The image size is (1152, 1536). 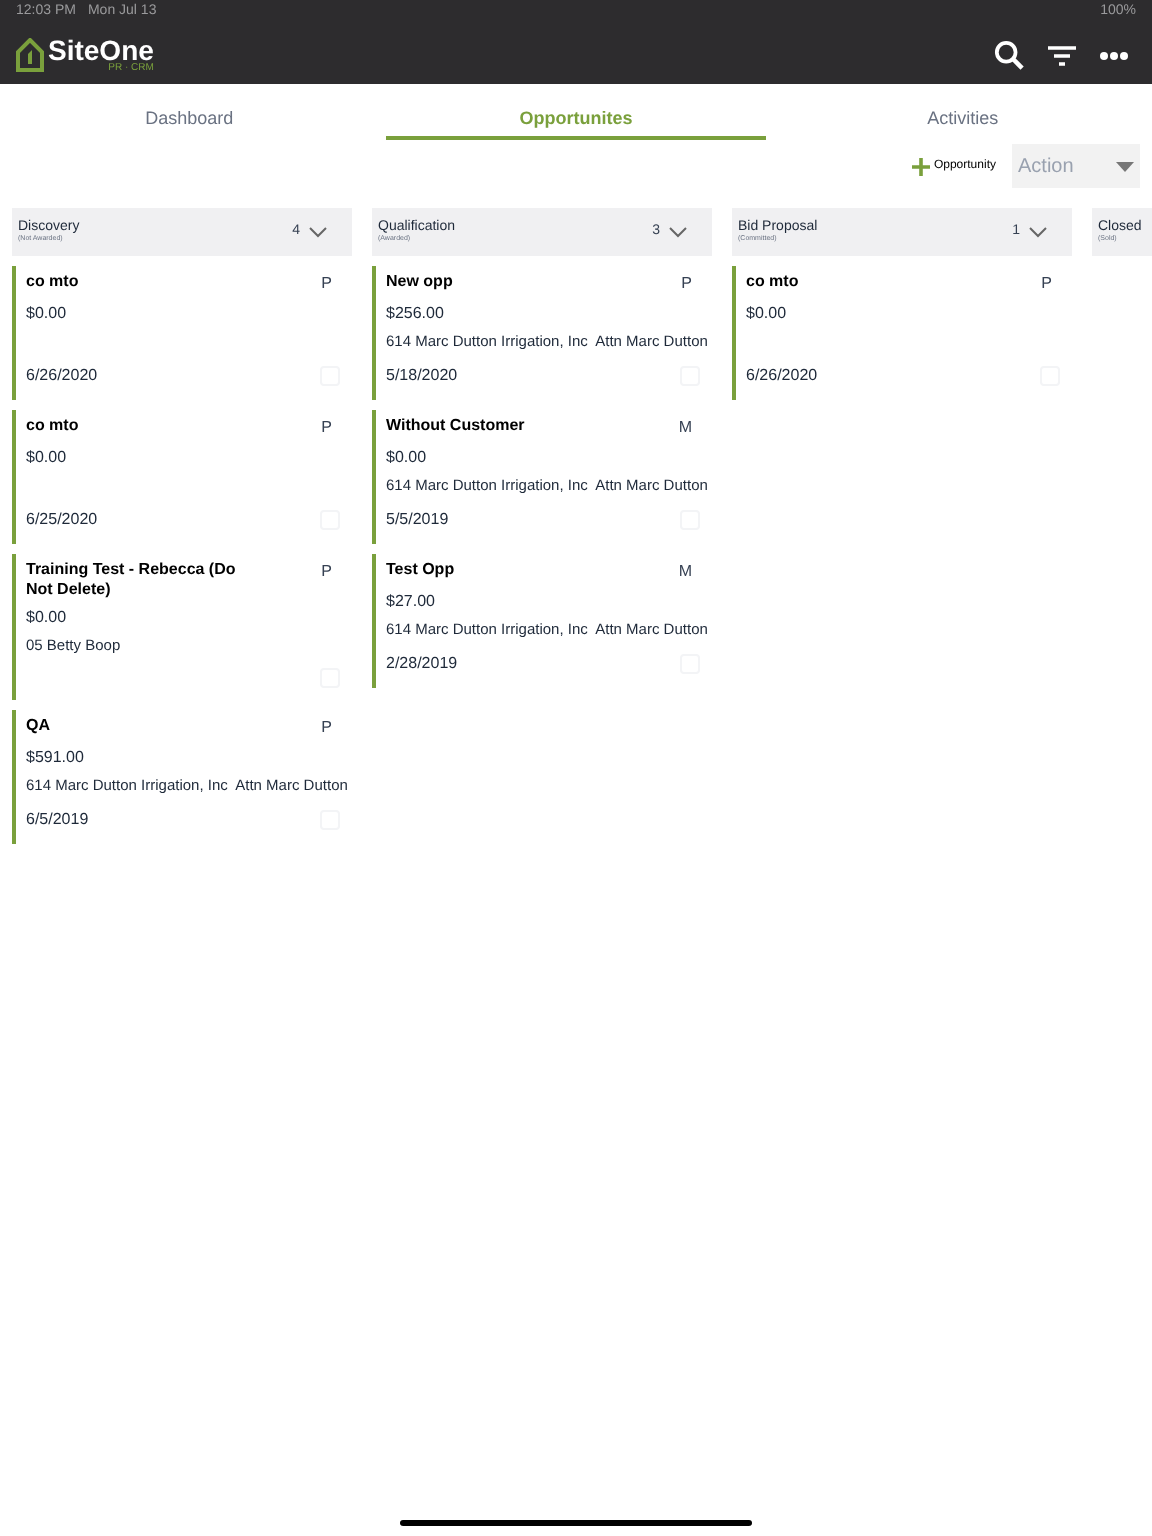 I want to click on card-title: Test Opp, so click(x=421, y=570).